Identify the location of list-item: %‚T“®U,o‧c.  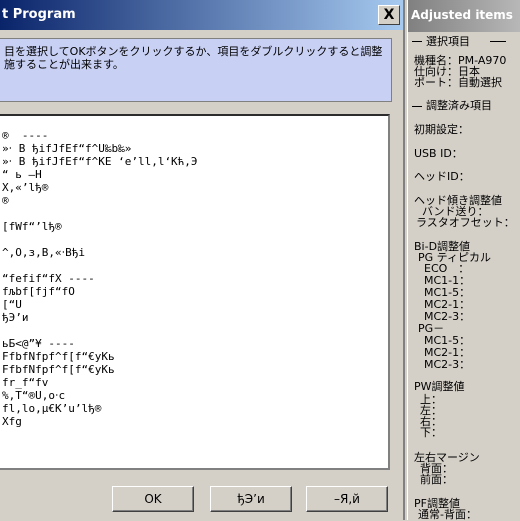
(194, 395).